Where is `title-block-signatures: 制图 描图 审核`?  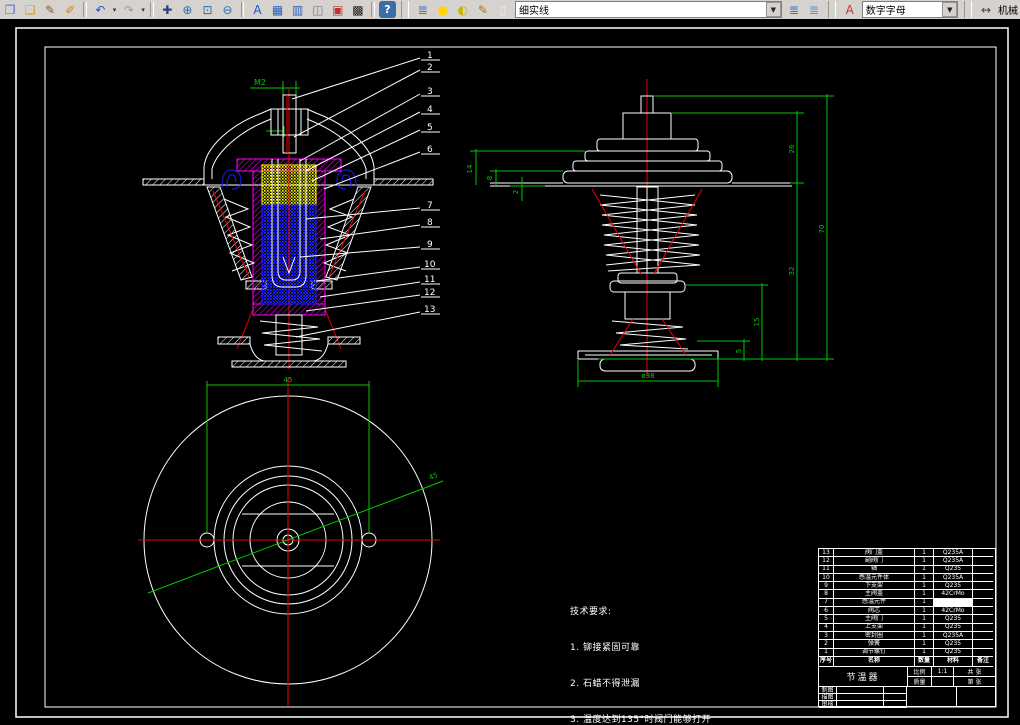 title-block-signatures: 制图 描图 审核 is located at coordinates (907, 697).